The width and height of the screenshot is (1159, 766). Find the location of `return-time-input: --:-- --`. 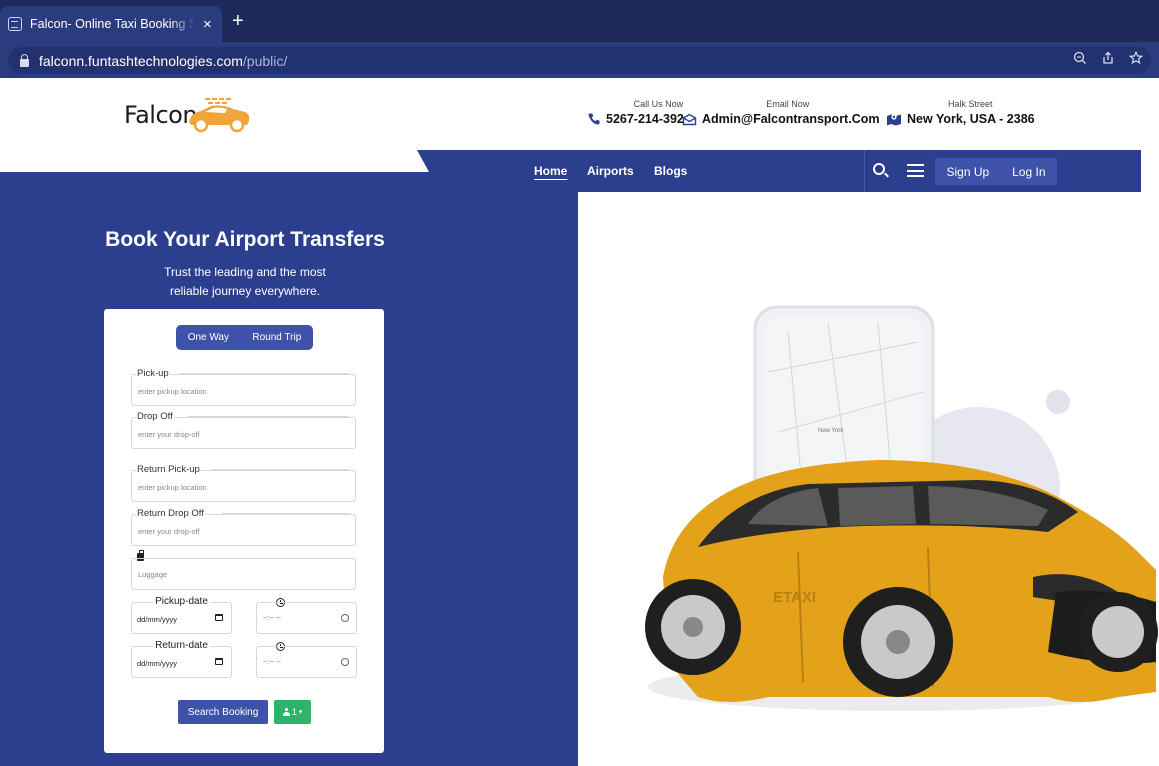

return-time-input: --:-- -- is located at coordinates (306, 662).